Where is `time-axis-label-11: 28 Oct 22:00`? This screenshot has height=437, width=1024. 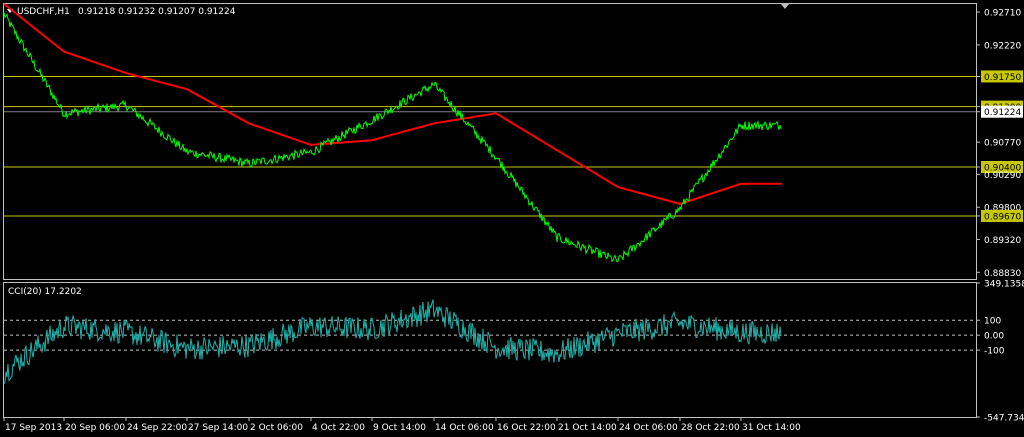 time-axis-label-11: 28 Oct 22:00 is located at coordinates (710, 428).